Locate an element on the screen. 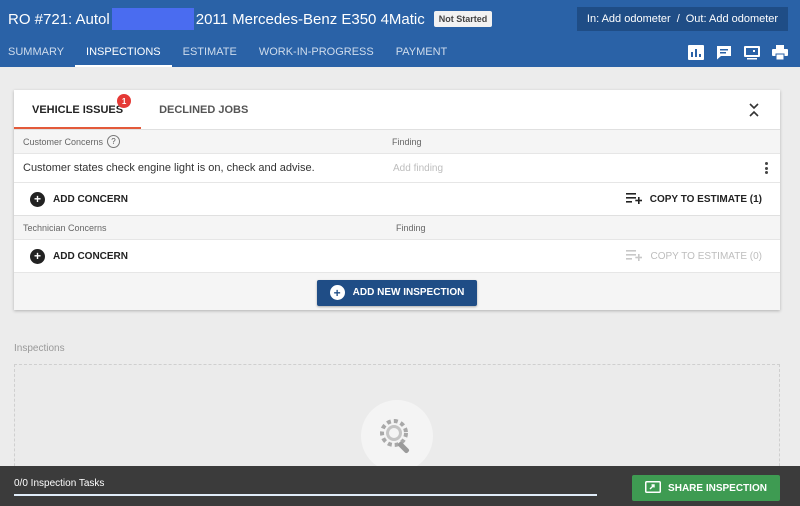  inspections-section-label: Inspections is located at coordinates (39, 348).